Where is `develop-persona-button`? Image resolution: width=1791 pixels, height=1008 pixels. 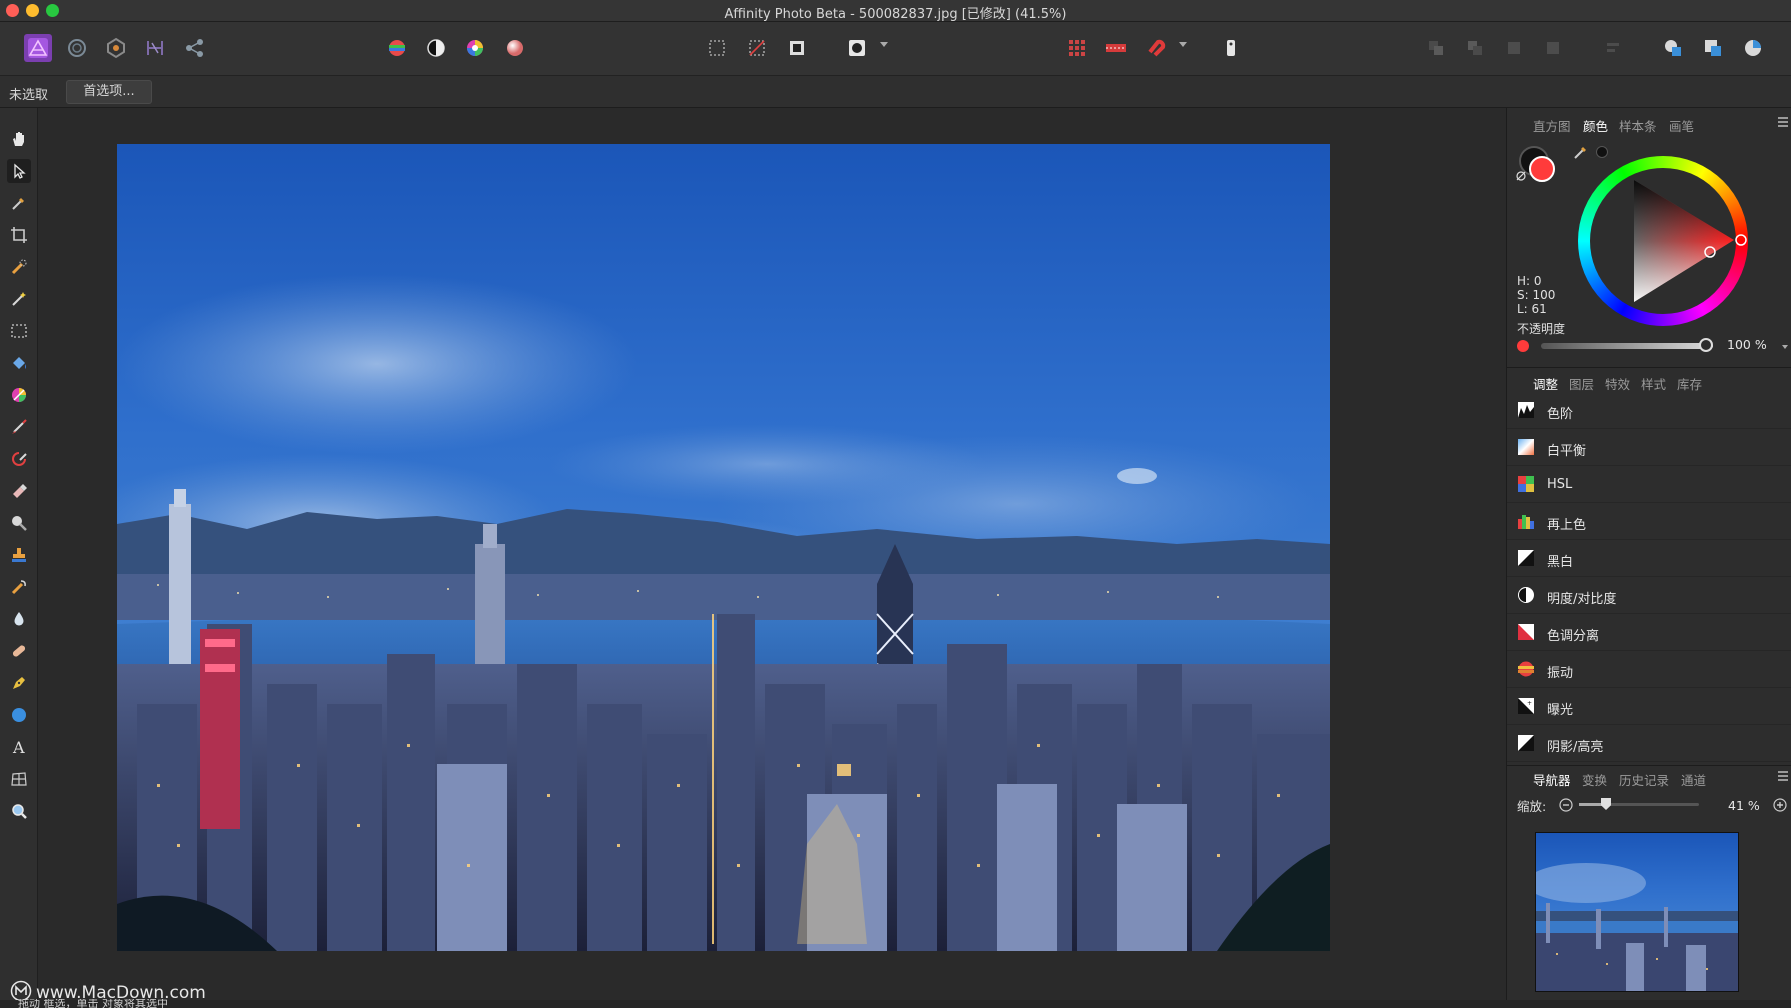 develop-persona-button is located at coordinates (116, 48).